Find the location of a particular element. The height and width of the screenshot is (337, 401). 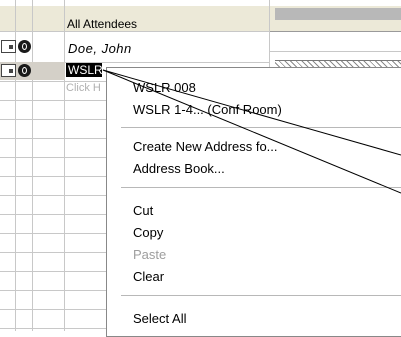

free-busy-time-header is located at coordinates (338, 14).